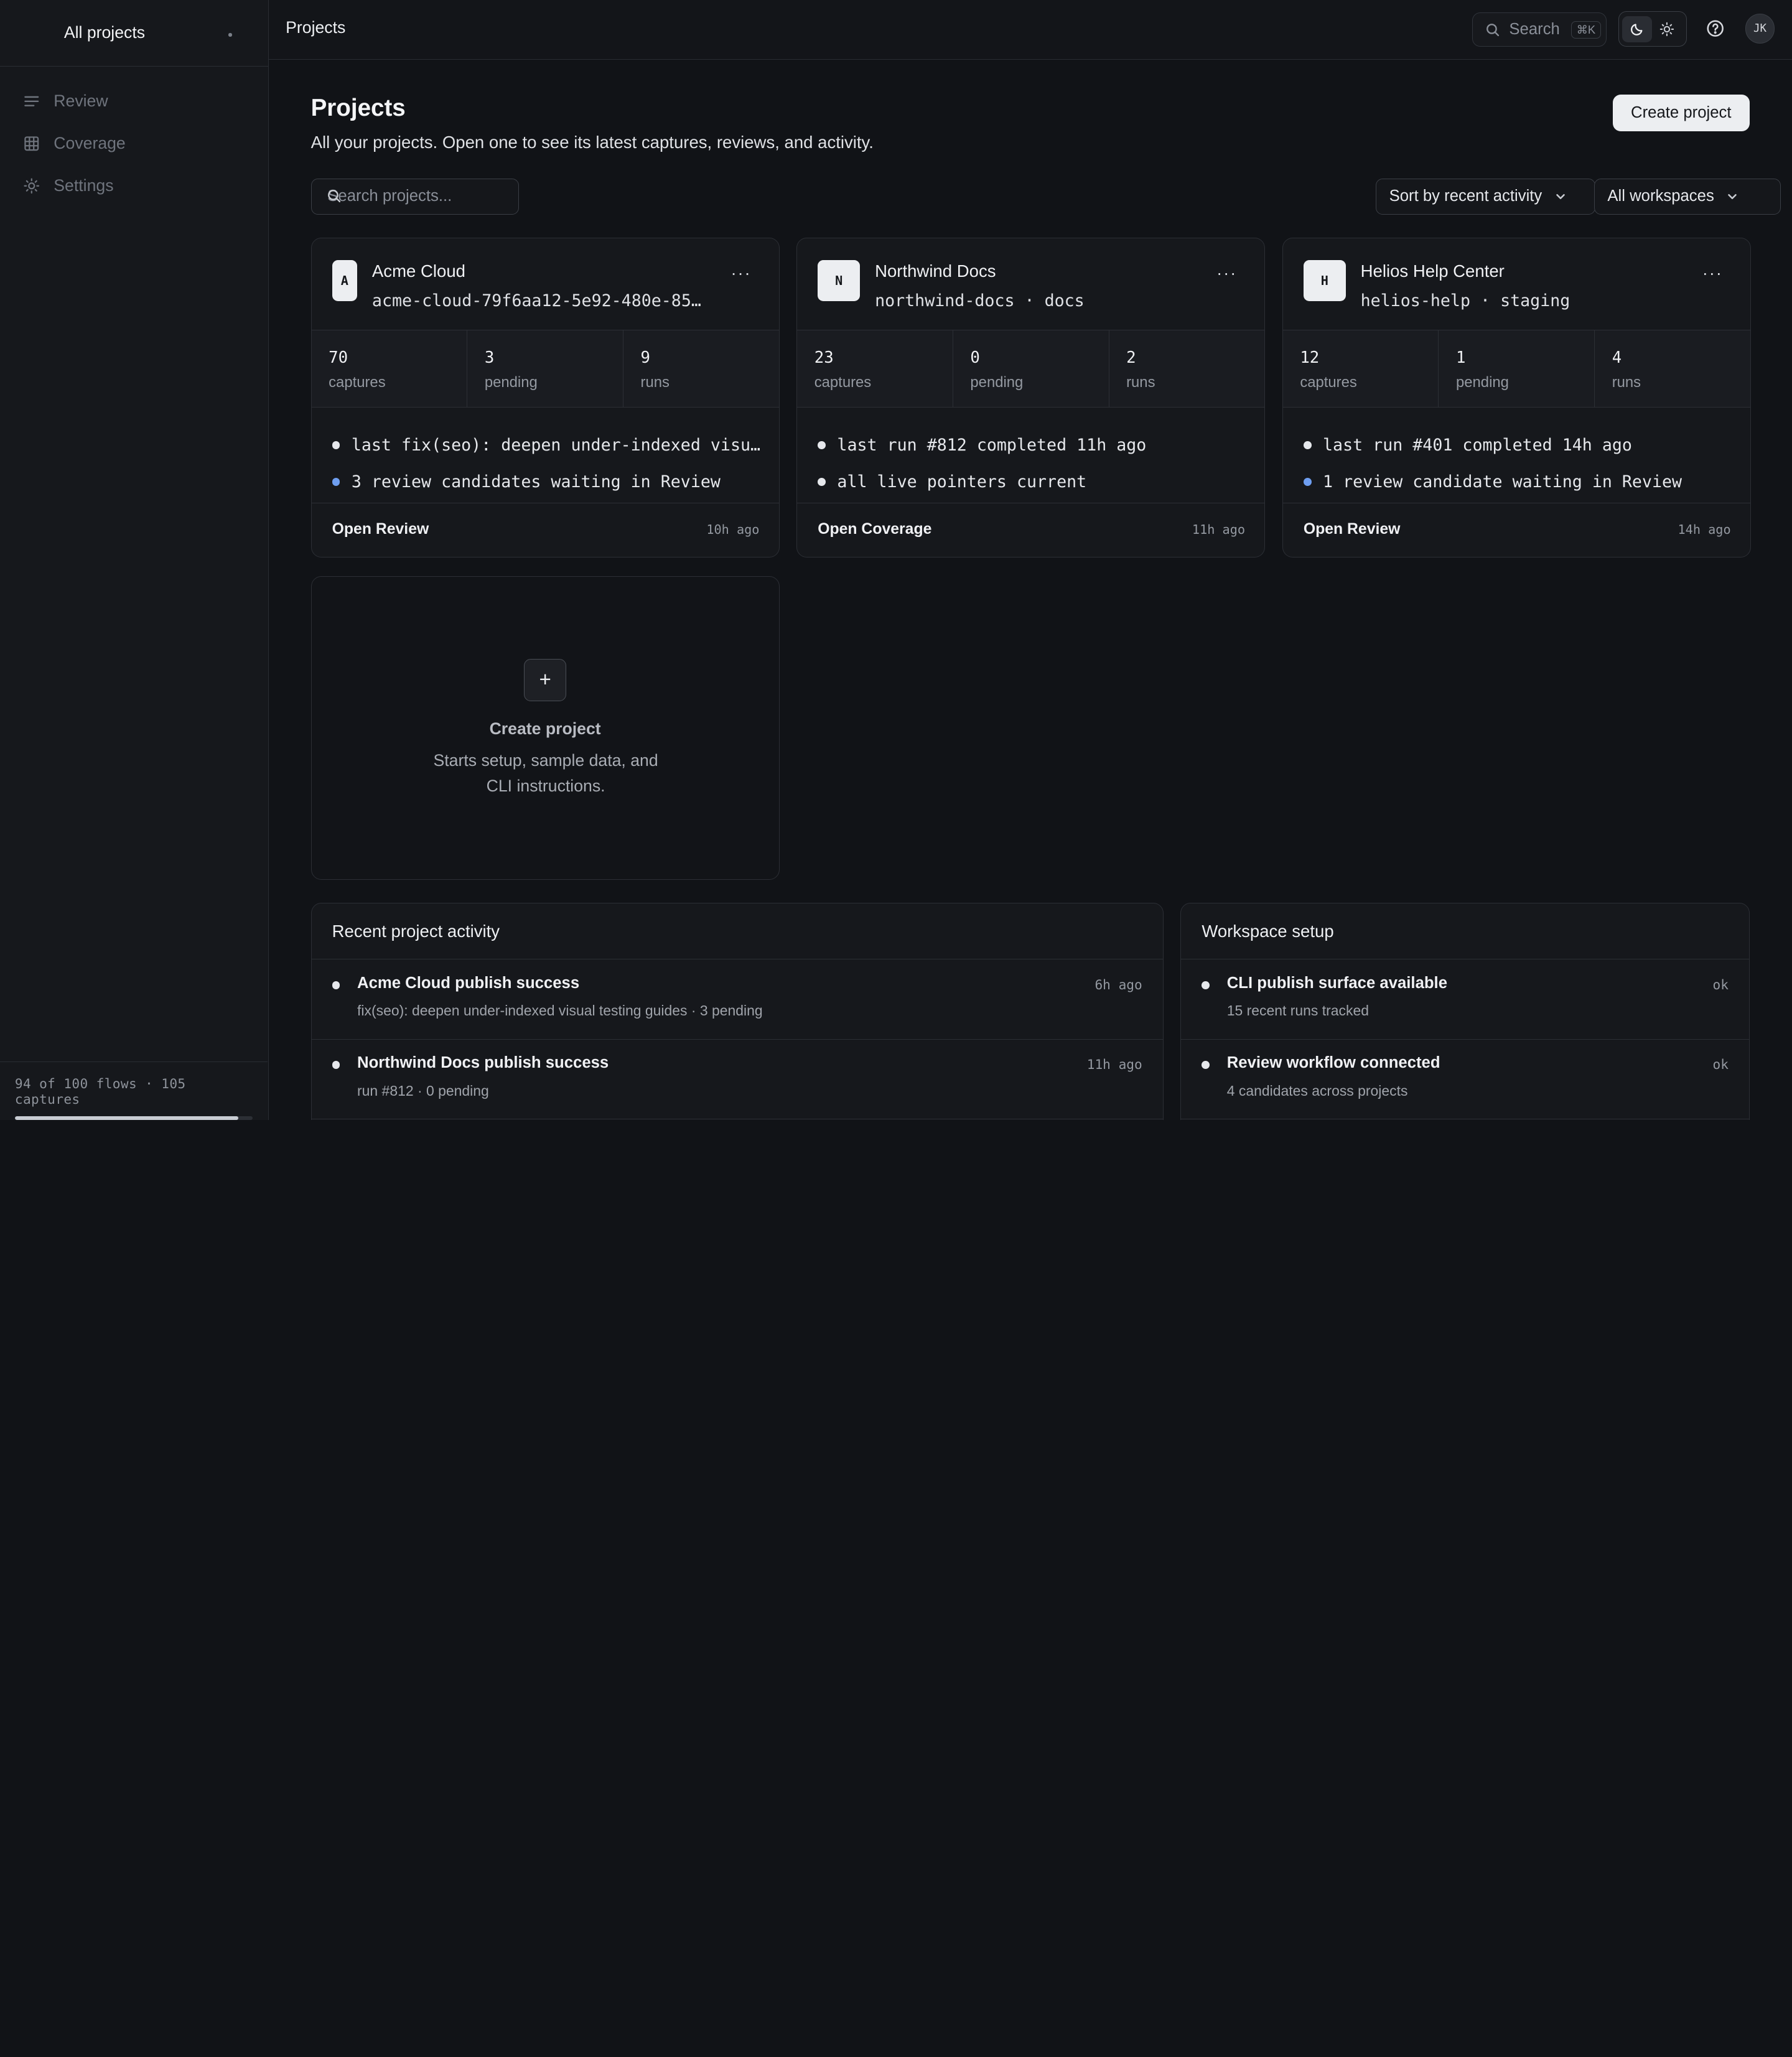  Describe the element at coordinates (1681, 113) in the screenshot. I see `create-project-button: Create project` at that location.